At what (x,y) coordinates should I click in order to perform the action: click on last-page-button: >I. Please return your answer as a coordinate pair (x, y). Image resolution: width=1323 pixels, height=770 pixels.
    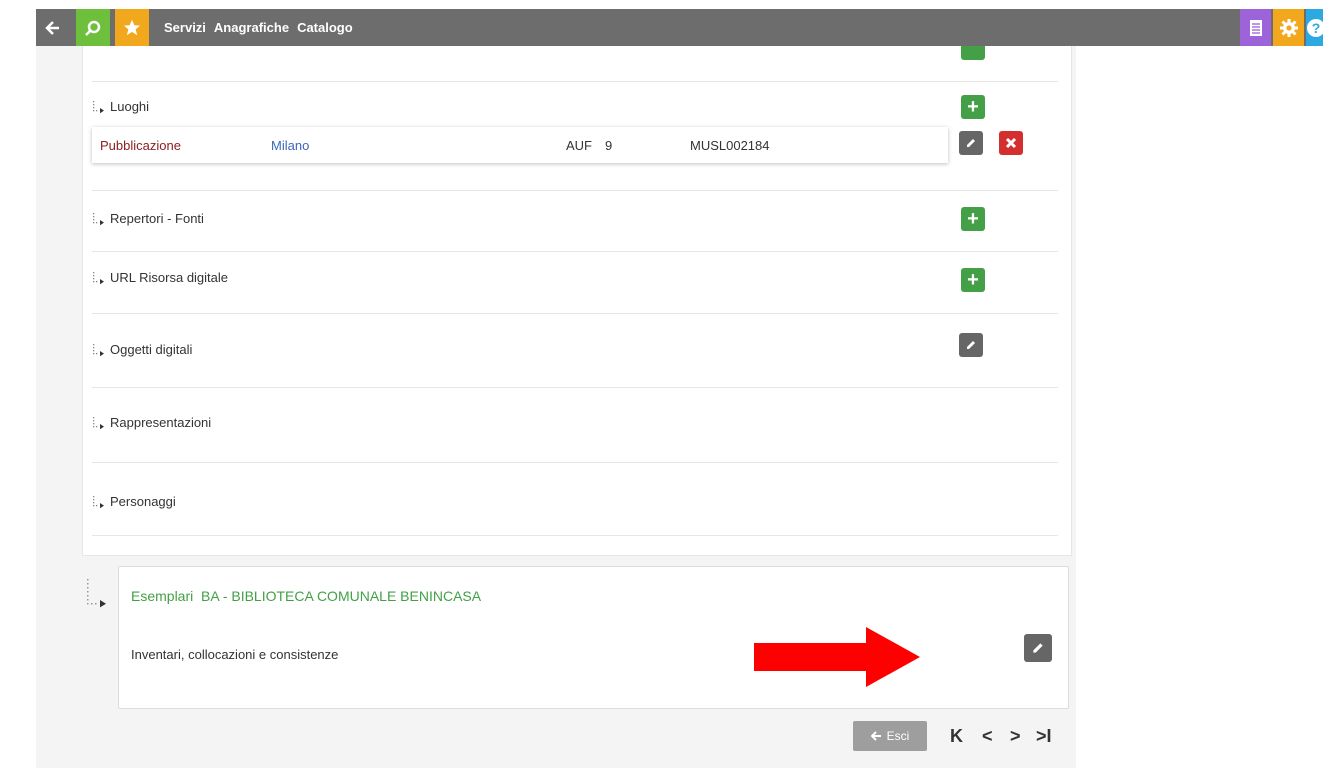
    Looking at the image, I should click on (1044, 736).